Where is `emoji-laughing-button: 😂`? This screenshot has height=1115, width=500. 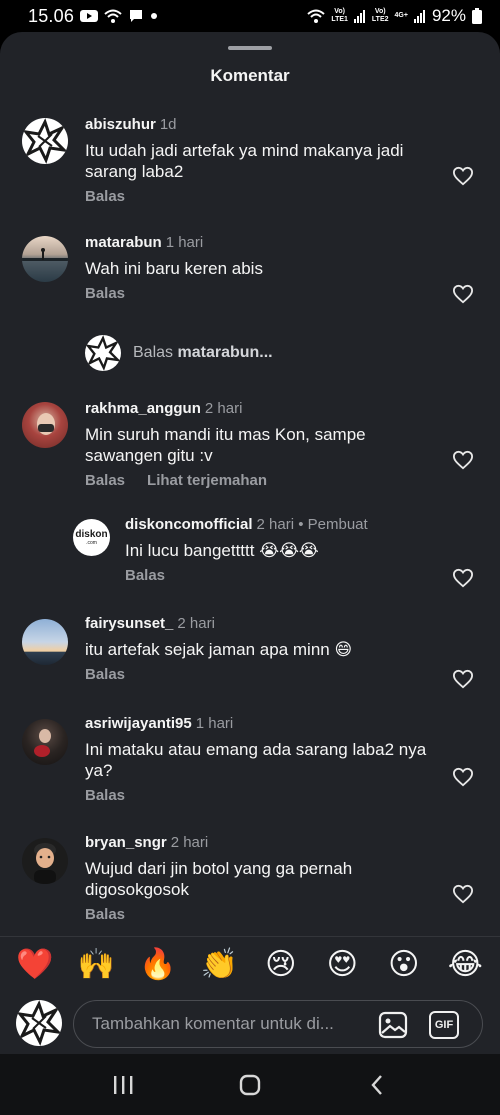 emoji-laughing-button: 😂 is located at coordinates (465, 964).